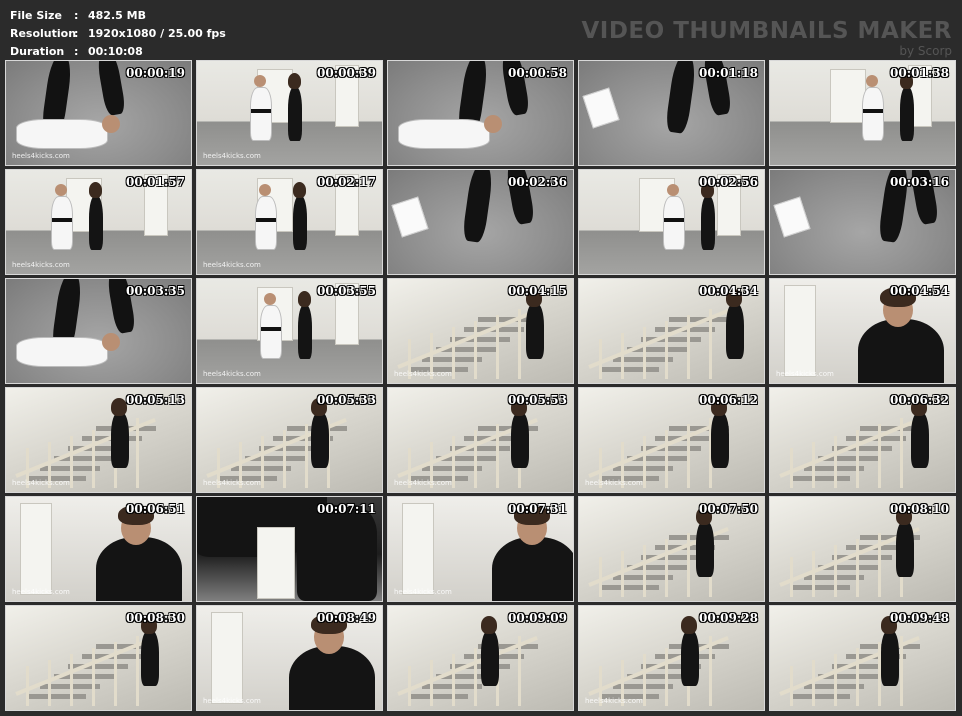 This screenshot has width=962, height=716. Describe the element at coordinates (537, 509) in the screenshot. I see `thumbnail-timestamp: 00:07:31` at that location.